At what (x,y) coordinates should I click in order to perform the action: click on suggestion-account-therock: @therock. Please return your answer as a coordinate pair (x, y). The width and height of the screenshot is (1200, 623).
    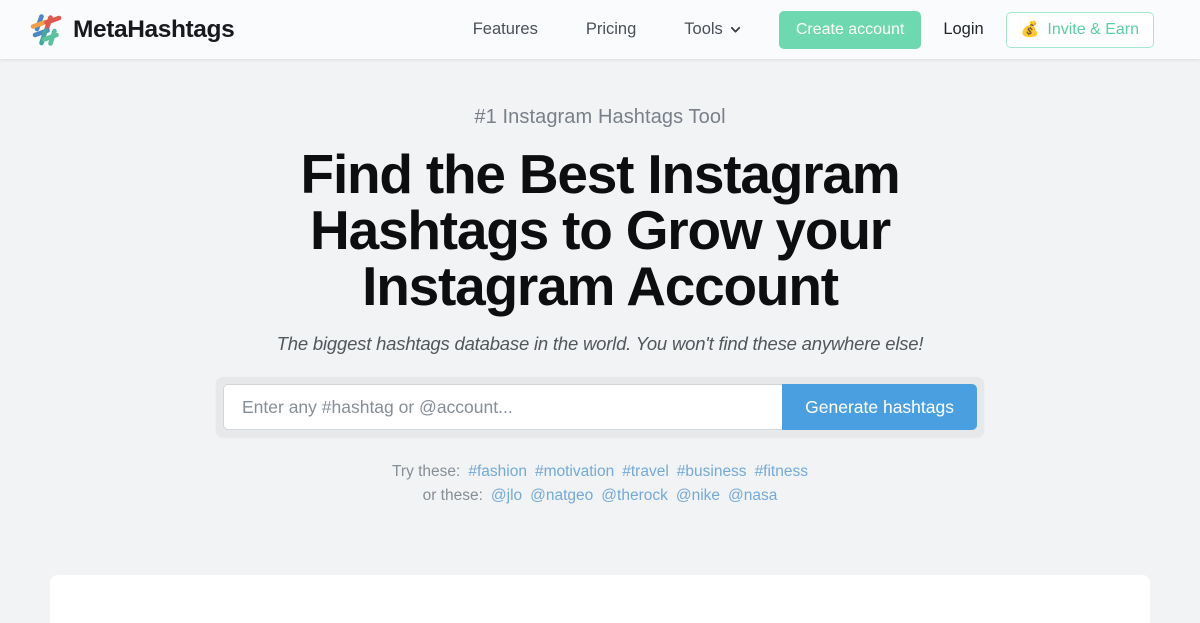
    Looking at the image, I should click on (634, 495).